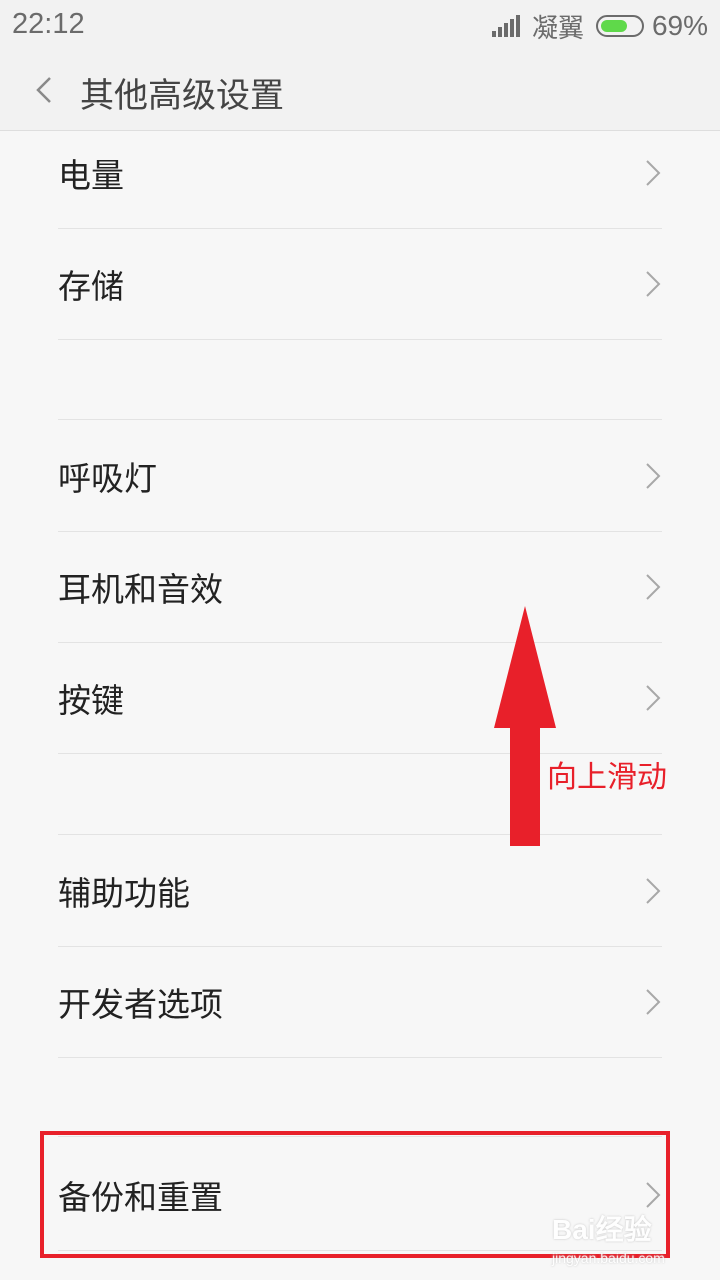 This screenshot has height=1280, width=720. I want to click on setting-label: 呼吸灯, so click(107, 478).